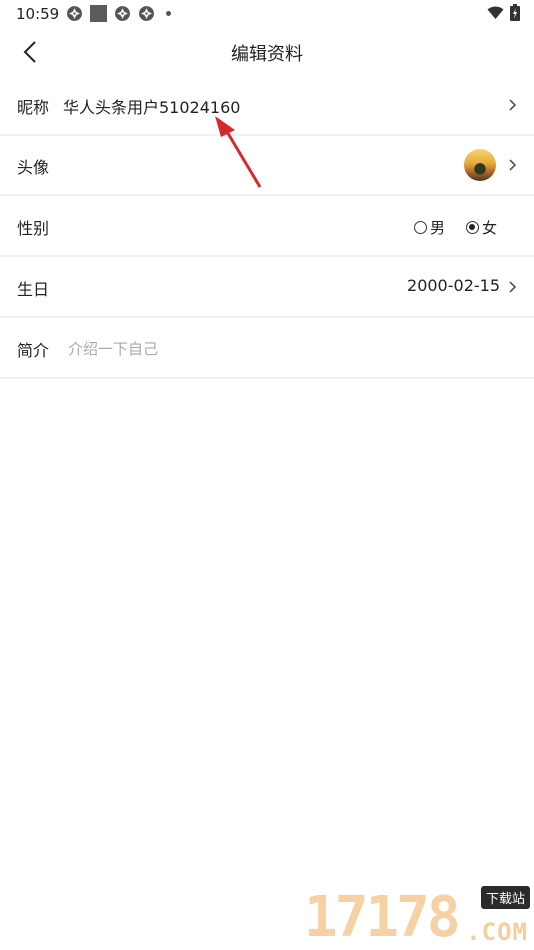  I want to click on watermark-digits: 17178, so click(382, 917).